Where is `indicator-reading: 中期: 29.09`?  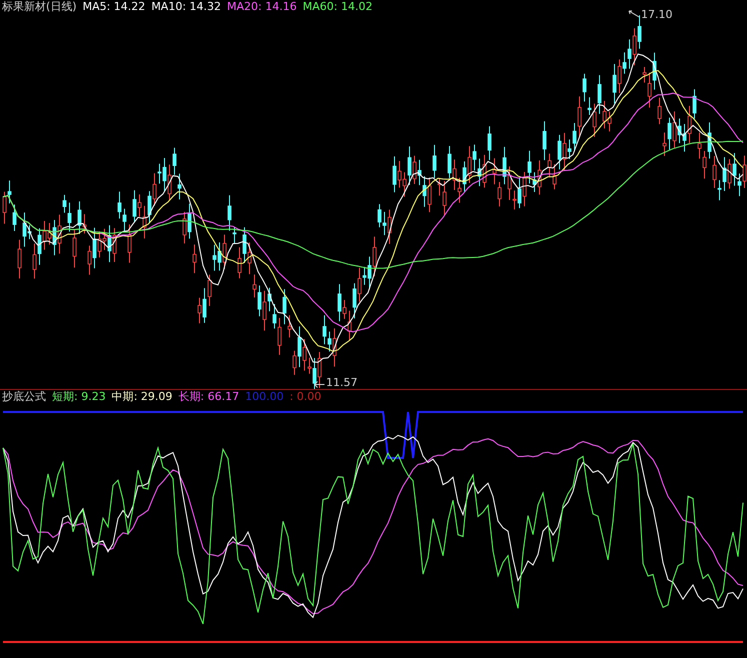
indicator-reading: 中期: 29.09 is located at coordinates (142, 397).